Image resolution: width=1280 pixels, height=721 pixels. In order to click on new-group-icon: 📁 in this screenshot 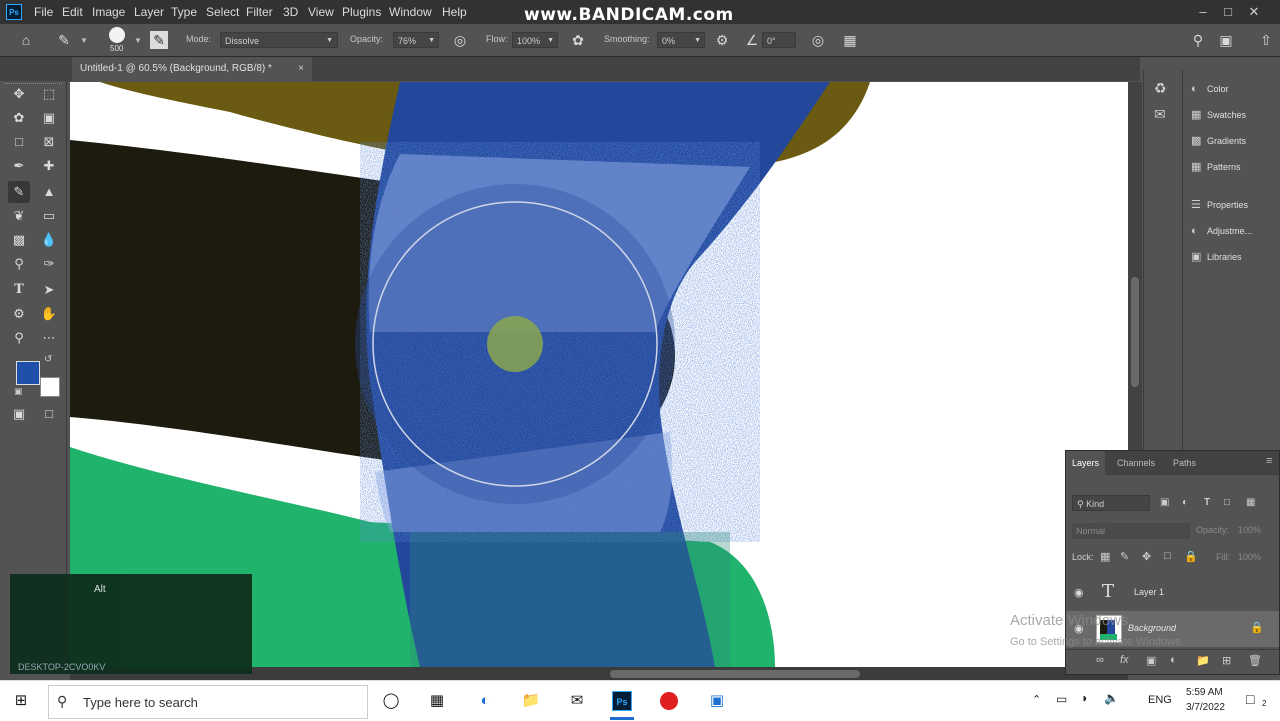, I will do `click(1203, 660)`.